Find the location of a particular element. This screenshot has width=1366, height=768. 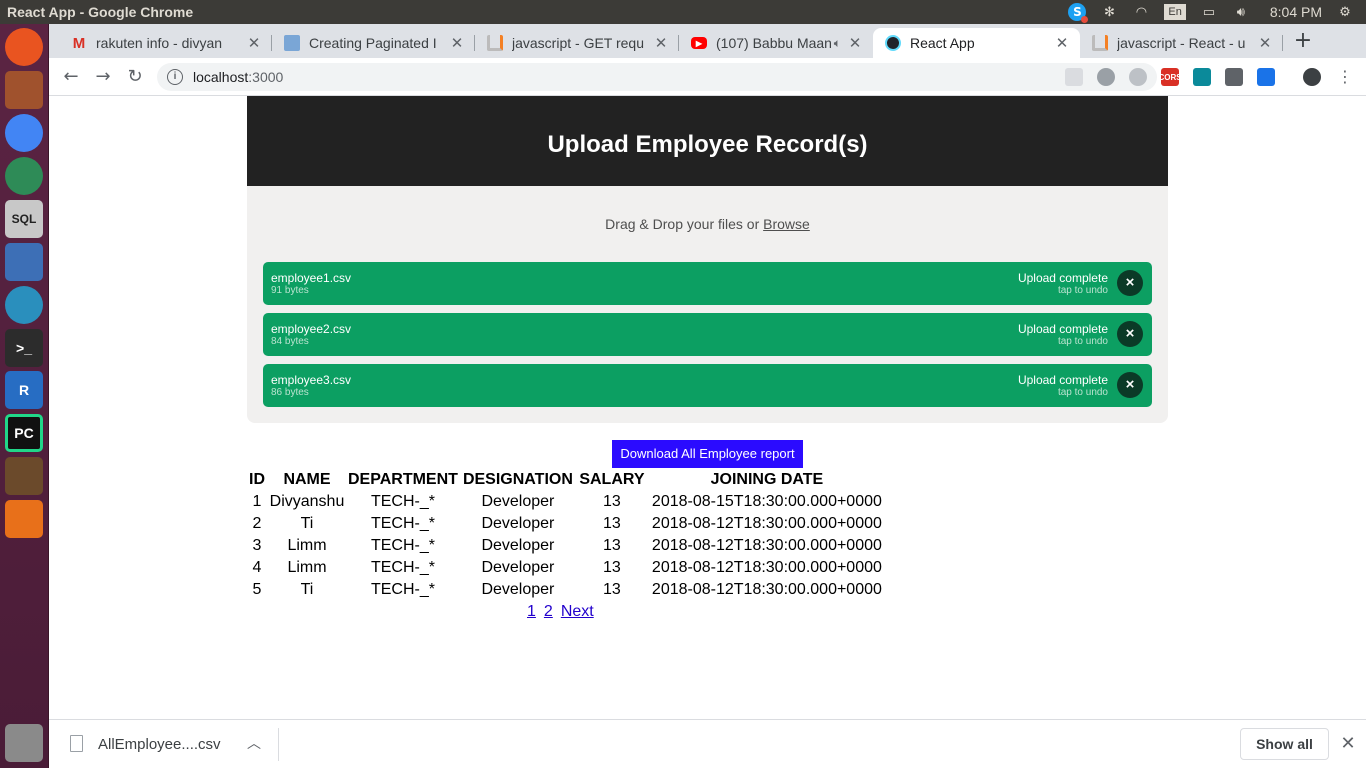

reader-ext-icon is located at coordinates (1266, 77).